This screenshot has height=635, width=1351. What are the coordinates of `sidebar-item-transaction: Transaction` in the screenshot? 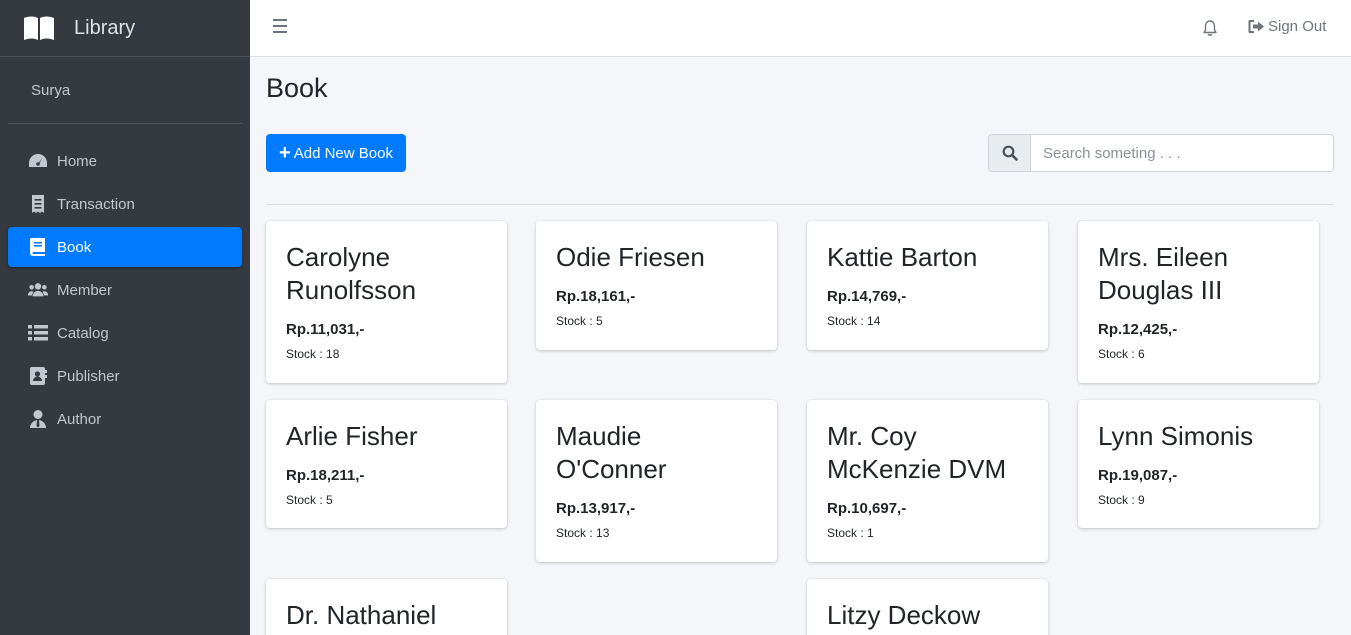 It's located at (125, 204).